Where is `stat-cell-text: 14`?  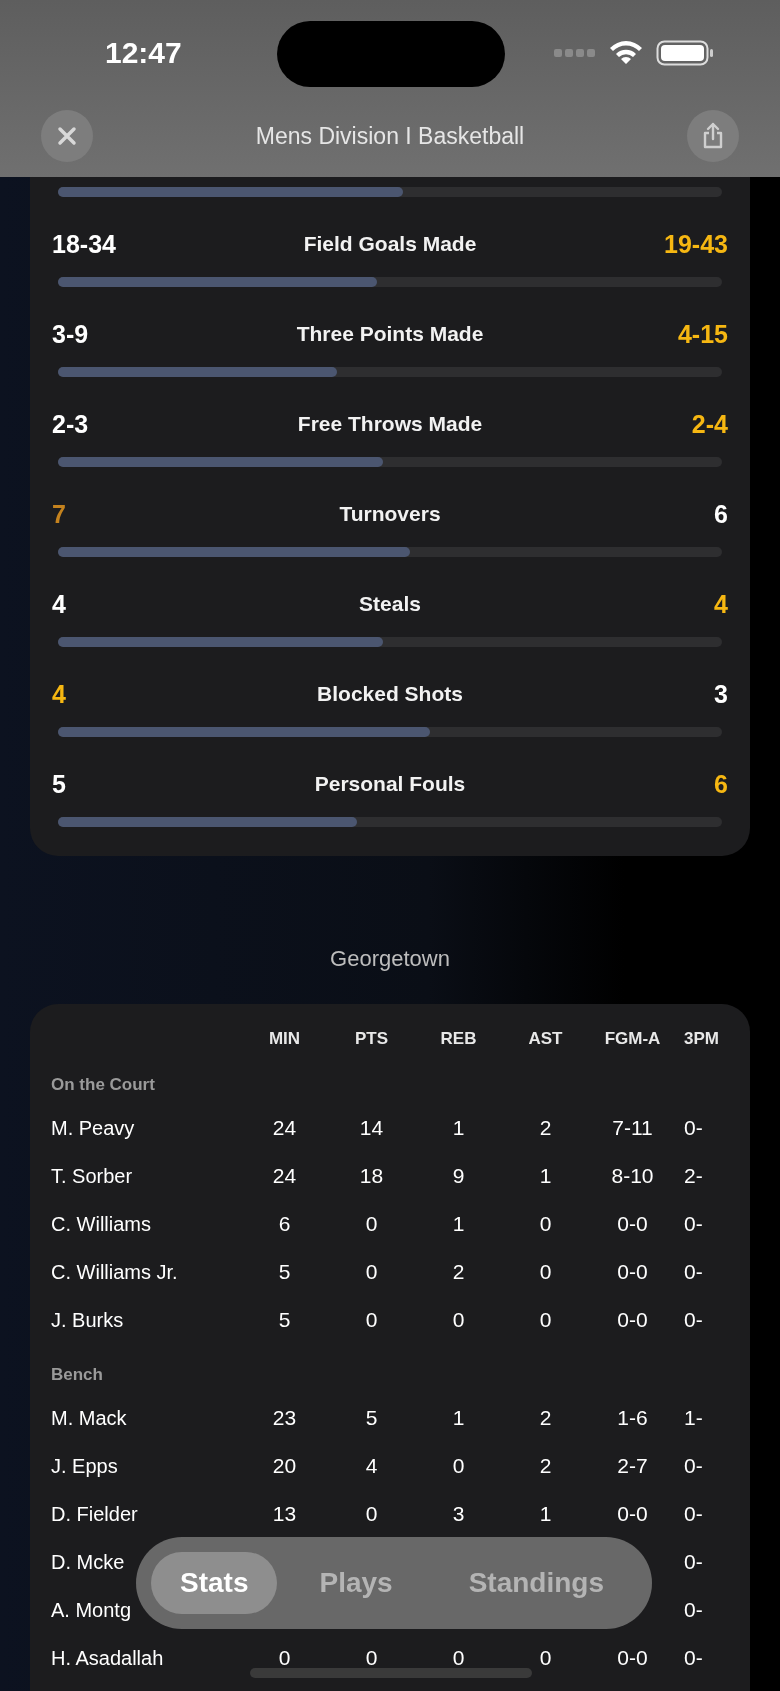 stat-cell-text: 14 is located at coordinates (371, 1128).